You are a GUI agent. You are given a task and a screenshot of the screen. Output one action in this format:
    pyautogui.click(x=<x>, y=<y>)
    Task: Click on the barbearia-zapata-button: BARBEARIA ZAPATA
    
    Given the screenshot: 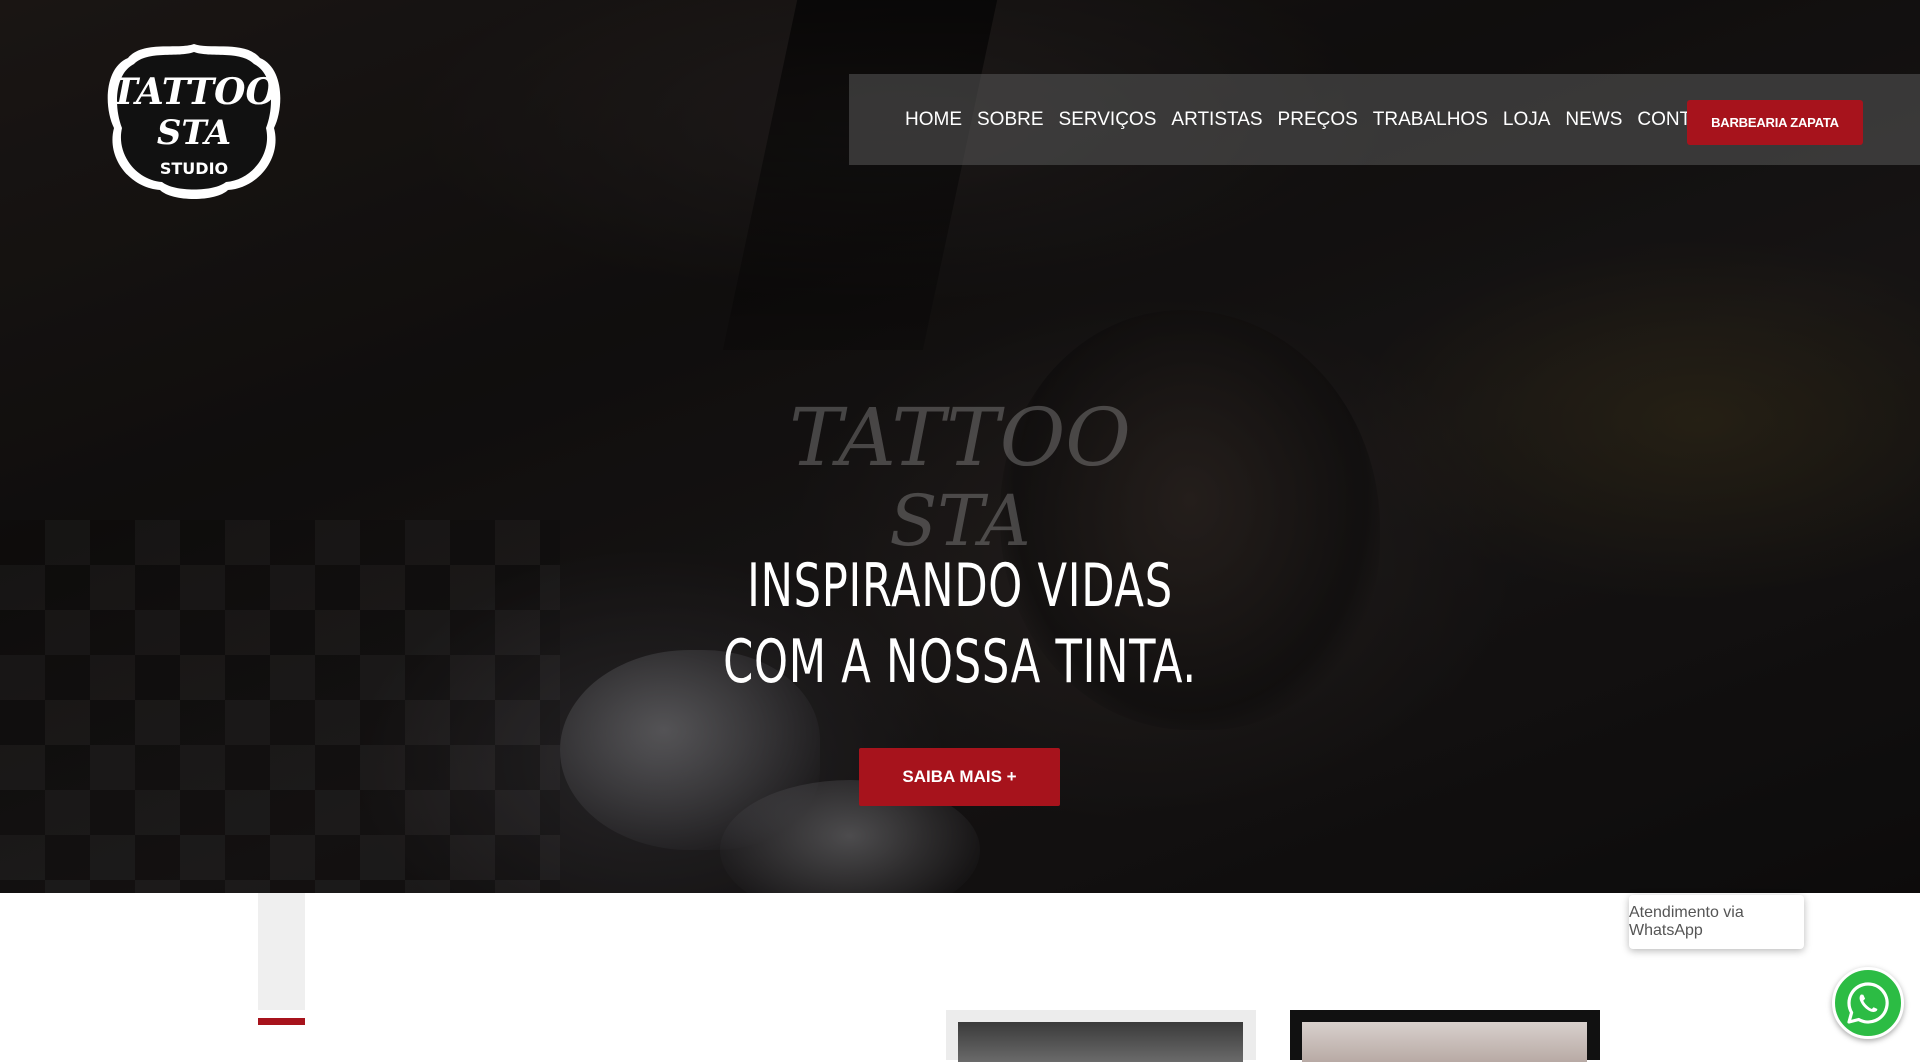 What is the action you would take?
    pyautogui.click(x=1775, y=122)
    